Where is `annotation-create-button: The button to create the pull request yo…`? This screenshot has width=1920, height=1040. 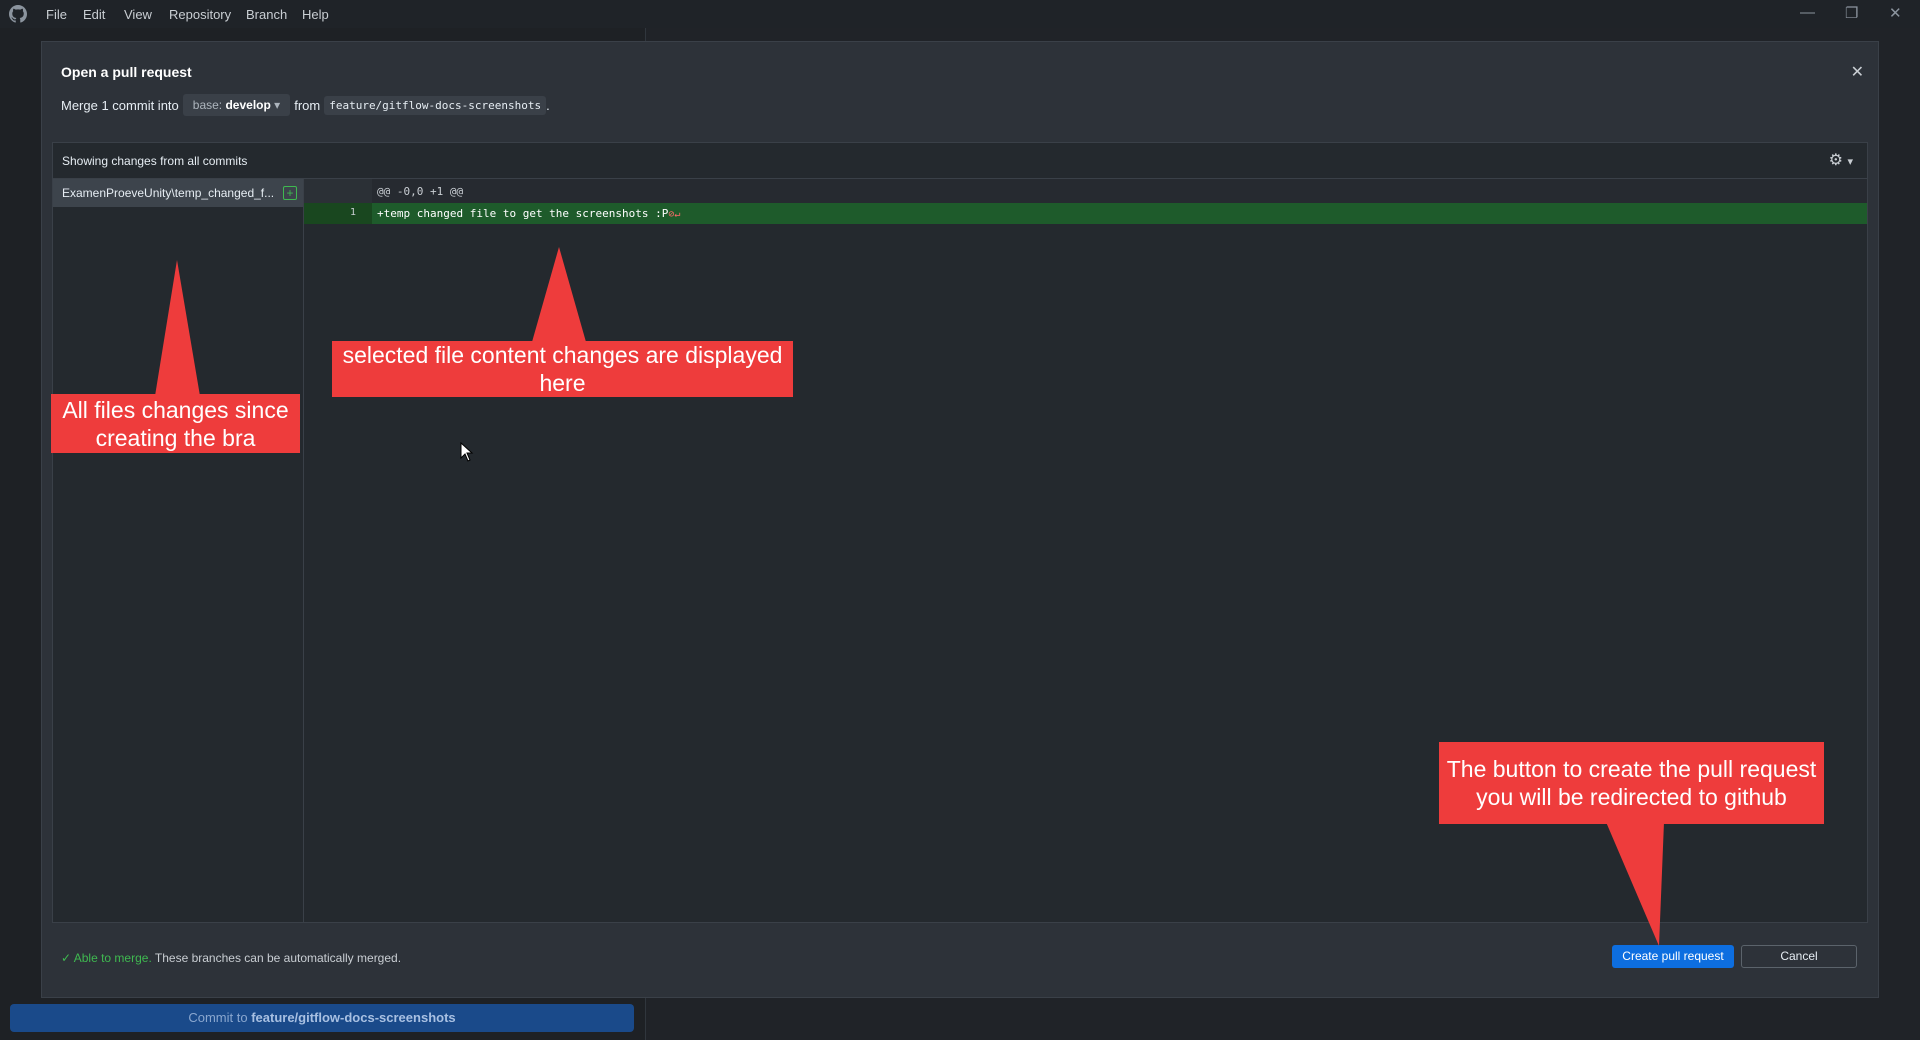 annotation-create-button: The button to create the pull request yo… is located at coordinates (1631, 783).